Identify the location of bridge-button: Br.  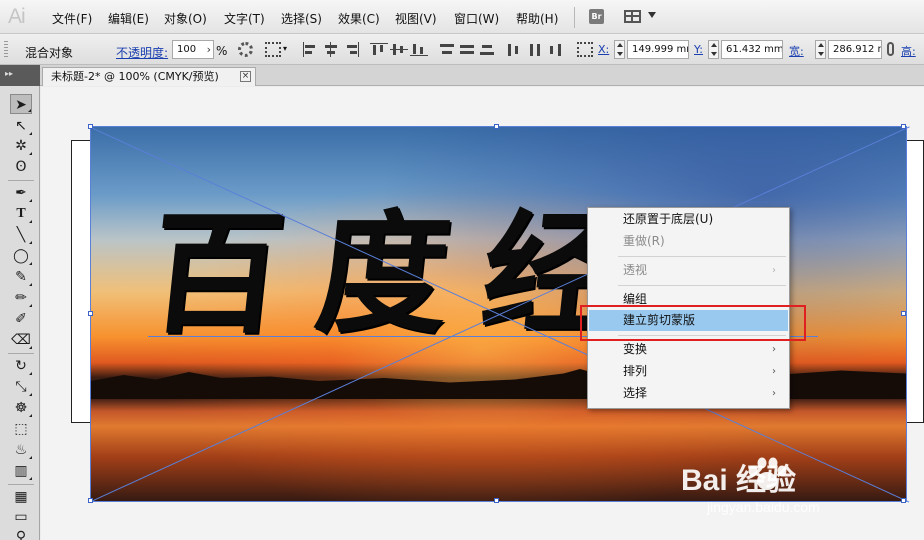
(596, 16).